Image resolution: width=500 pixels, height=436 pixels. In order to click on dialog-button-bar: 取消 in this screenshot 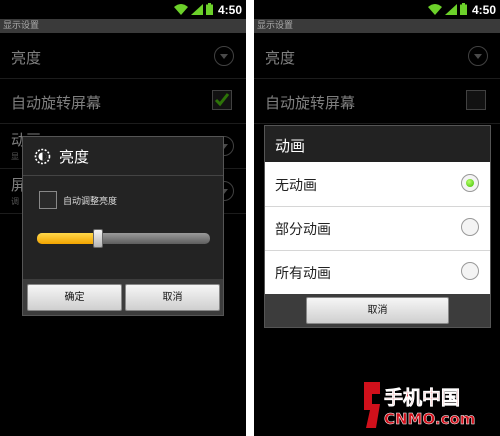, I will do `click(377, 310)`.